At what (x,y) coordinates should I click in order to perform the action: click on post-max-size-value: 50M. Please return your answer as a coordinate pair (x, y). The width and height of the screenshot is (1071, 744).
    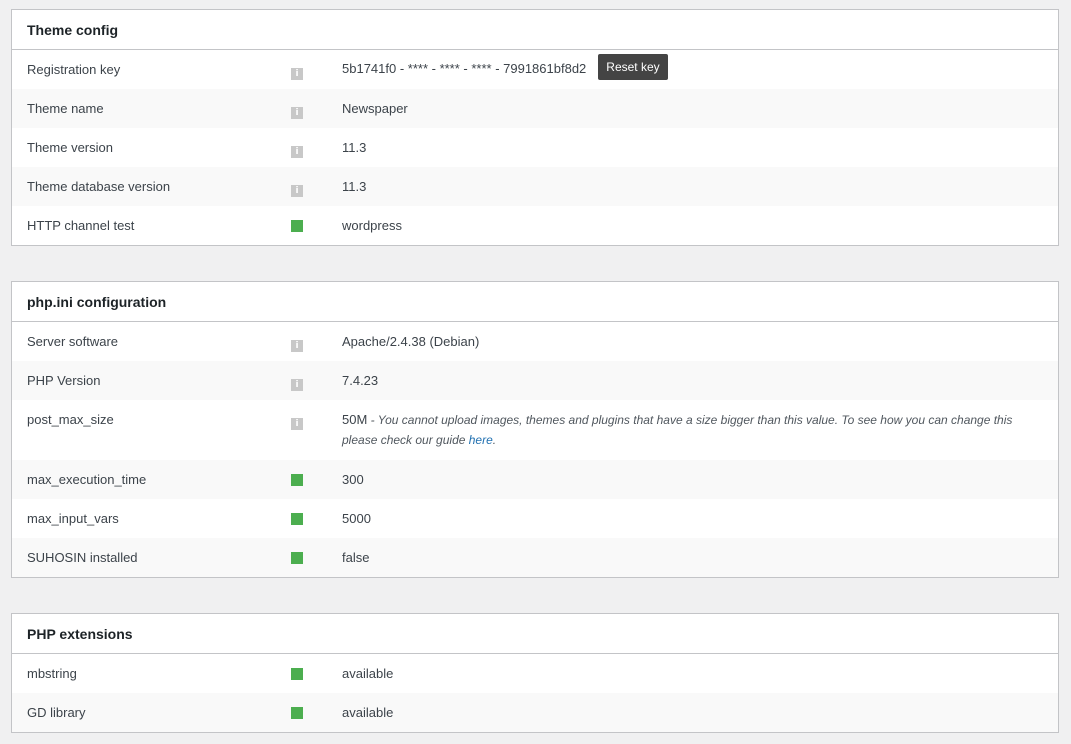
    Looking at the image, I should click on (355, 419).